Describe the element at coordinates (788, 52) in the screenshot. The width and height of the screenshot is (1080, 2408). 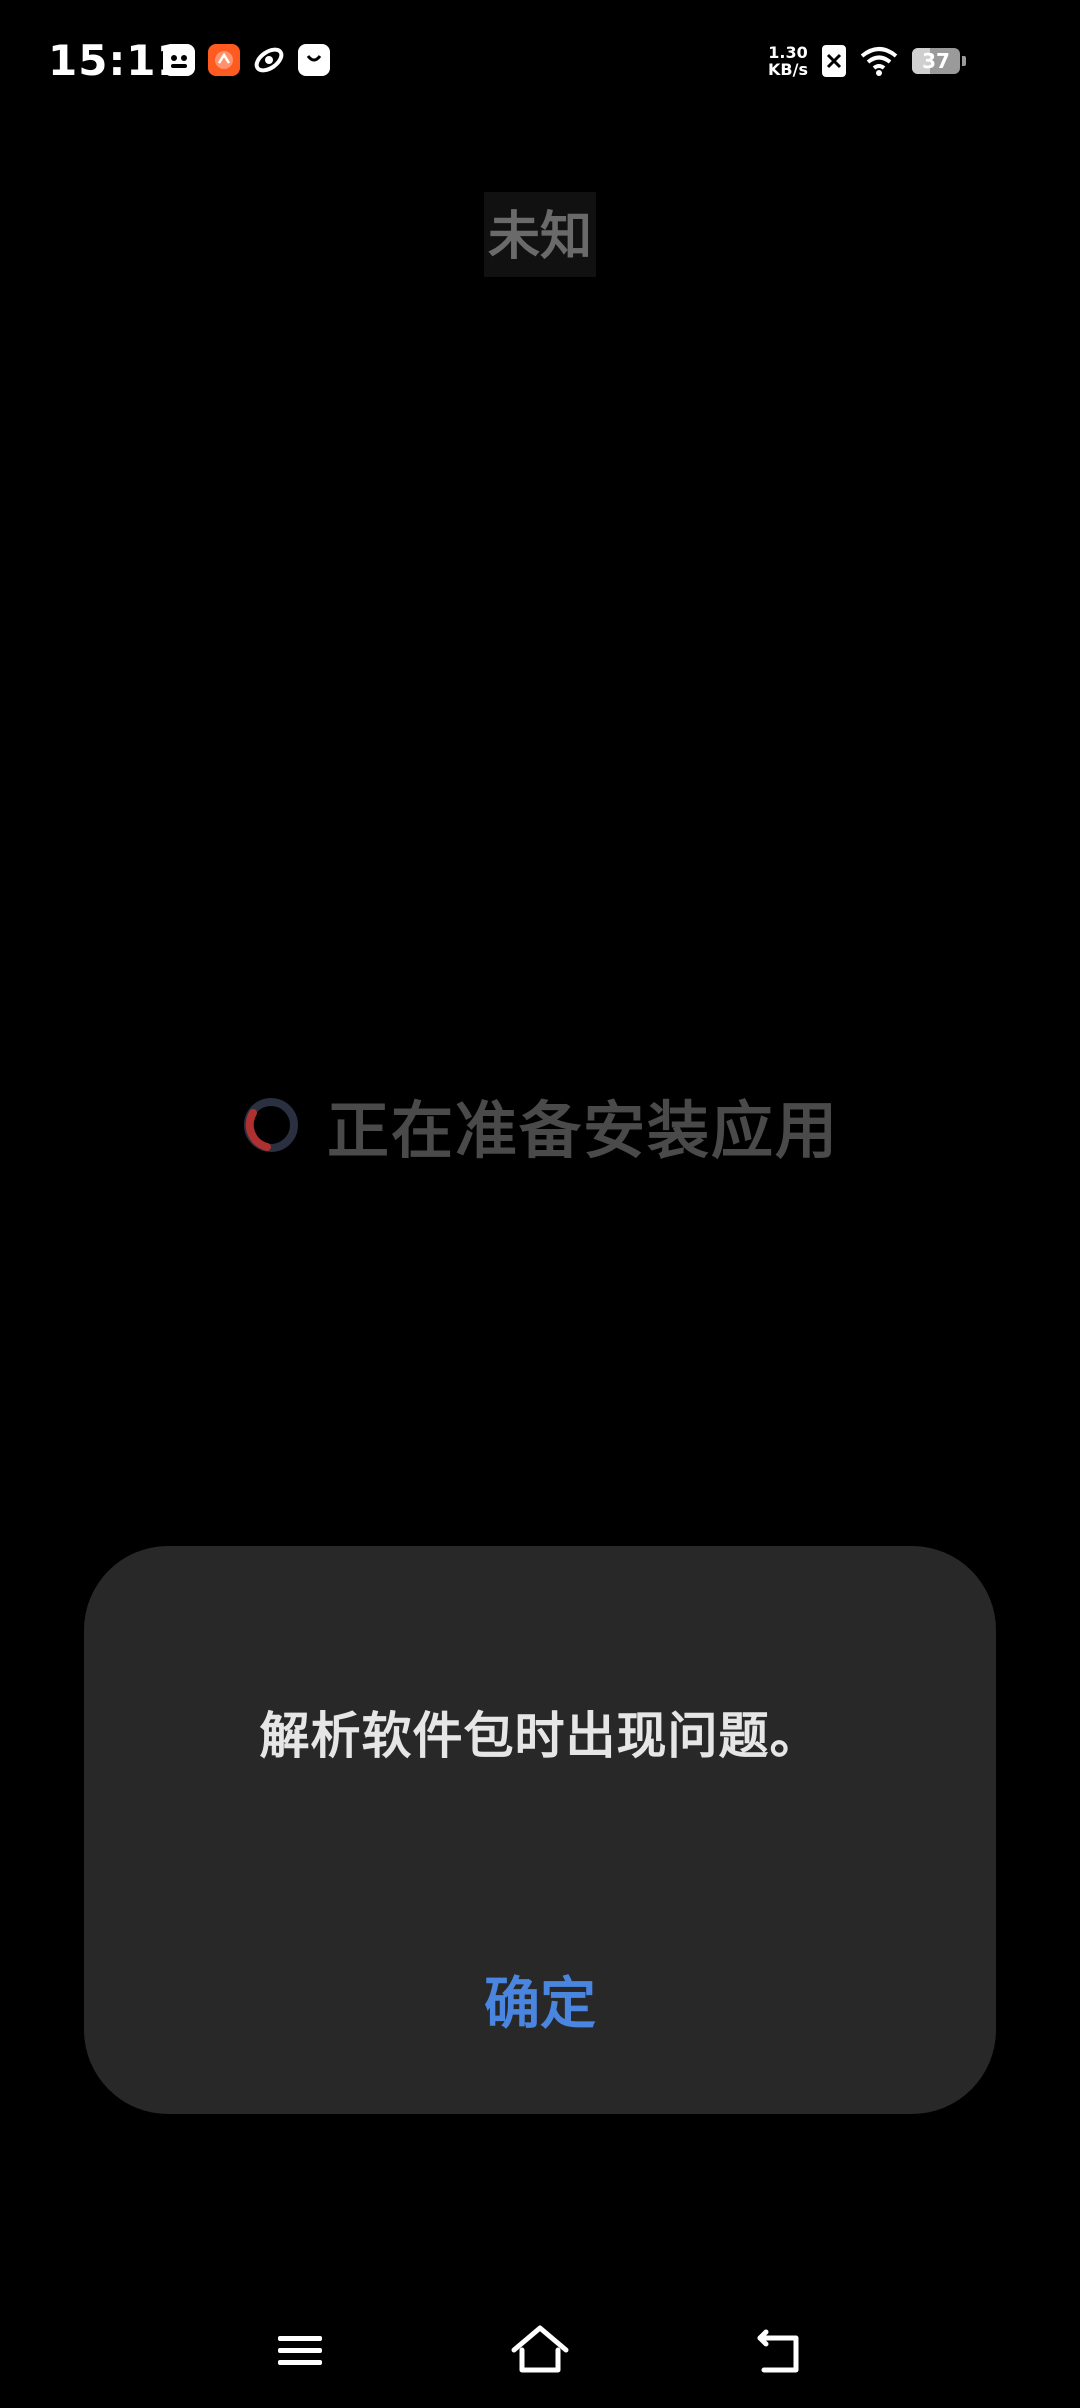
I see `network-speed-value: 1.30` at that location.